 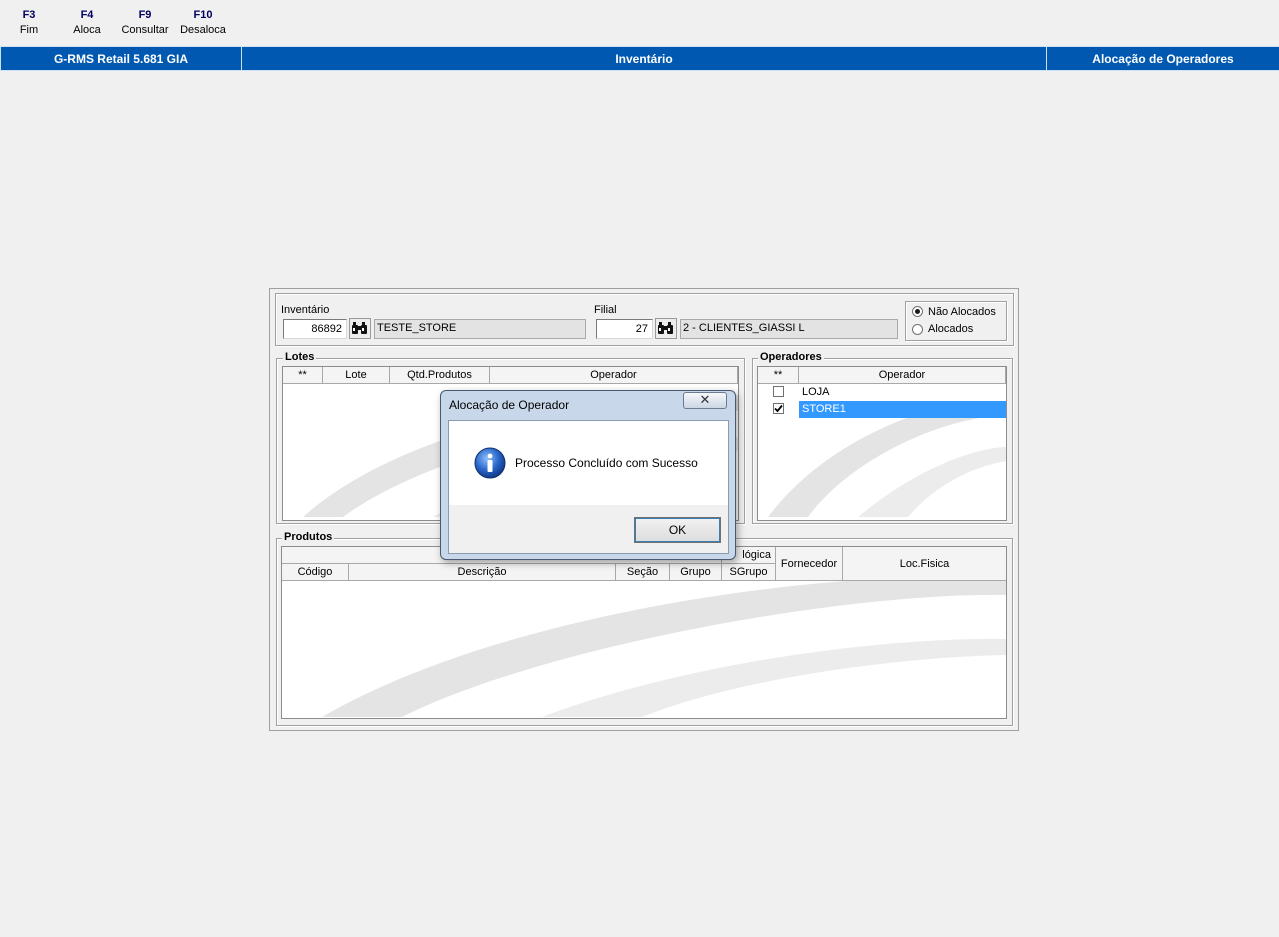 What do you see at coordinates (29, 30) in the screenshot?
I see `f3-action-label: Fim` at bounding box center [29, 30].